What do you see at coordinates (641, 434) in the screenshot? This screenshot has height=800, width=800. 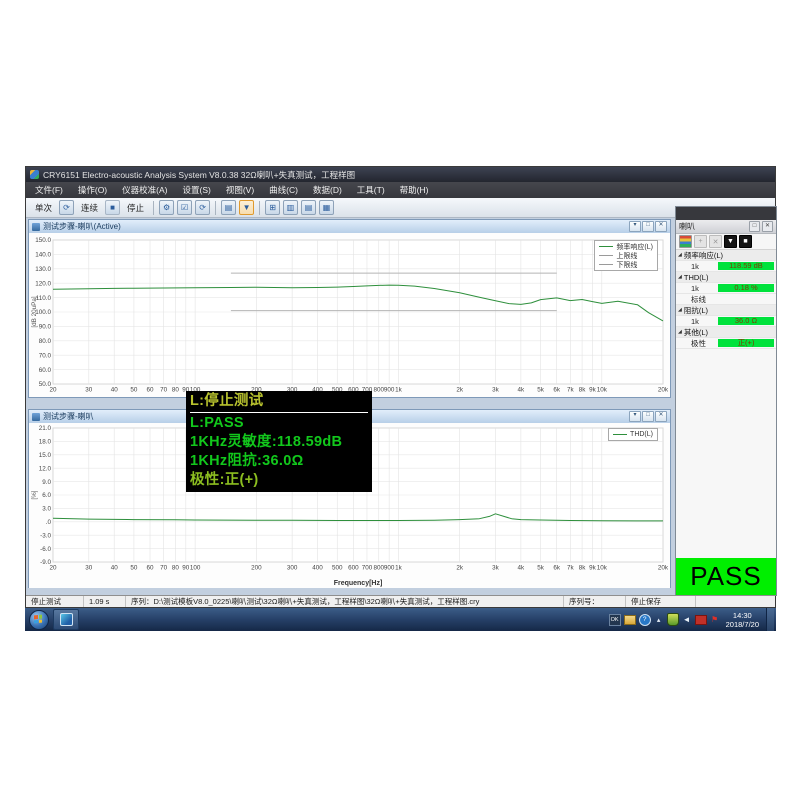 I see `legend-label: THD(L)` at bounding box center [641, 434].